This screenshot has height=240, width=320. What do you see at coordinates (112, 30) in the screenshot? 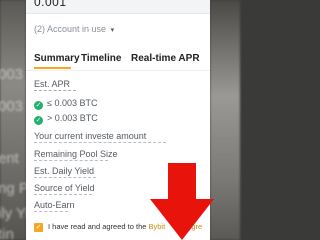
I see `chevron-down-icon: ▾` at bounding box center [112, 30].